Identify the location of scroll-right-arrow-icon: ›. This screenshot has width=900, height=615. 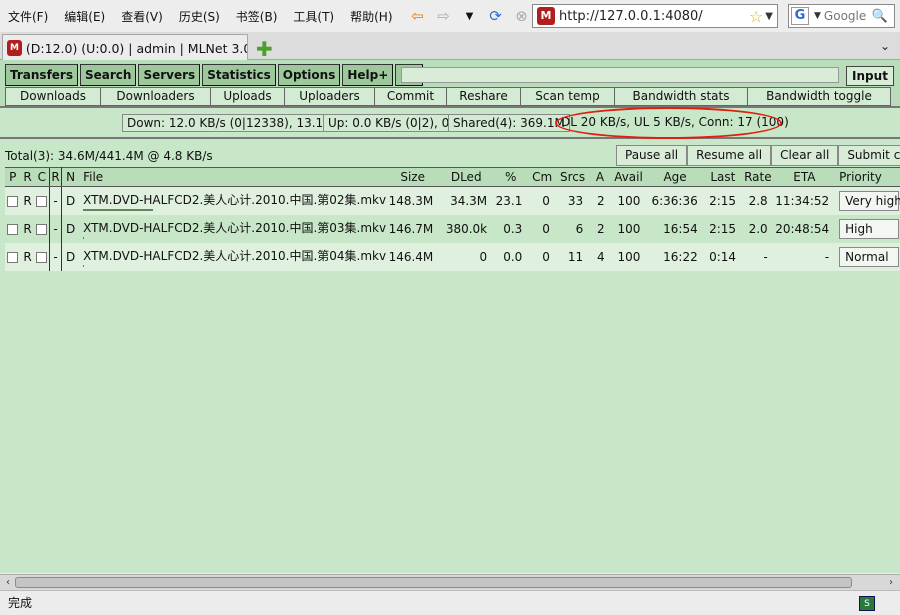
(891, 582).